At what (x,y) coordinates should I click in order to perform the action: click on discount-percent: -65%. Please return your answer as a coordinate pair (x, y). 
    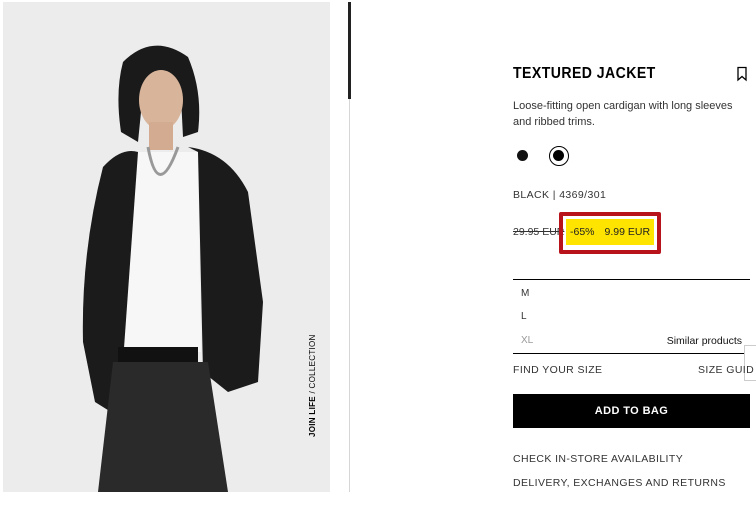
    Looking at the image, I should click on (582, 232).